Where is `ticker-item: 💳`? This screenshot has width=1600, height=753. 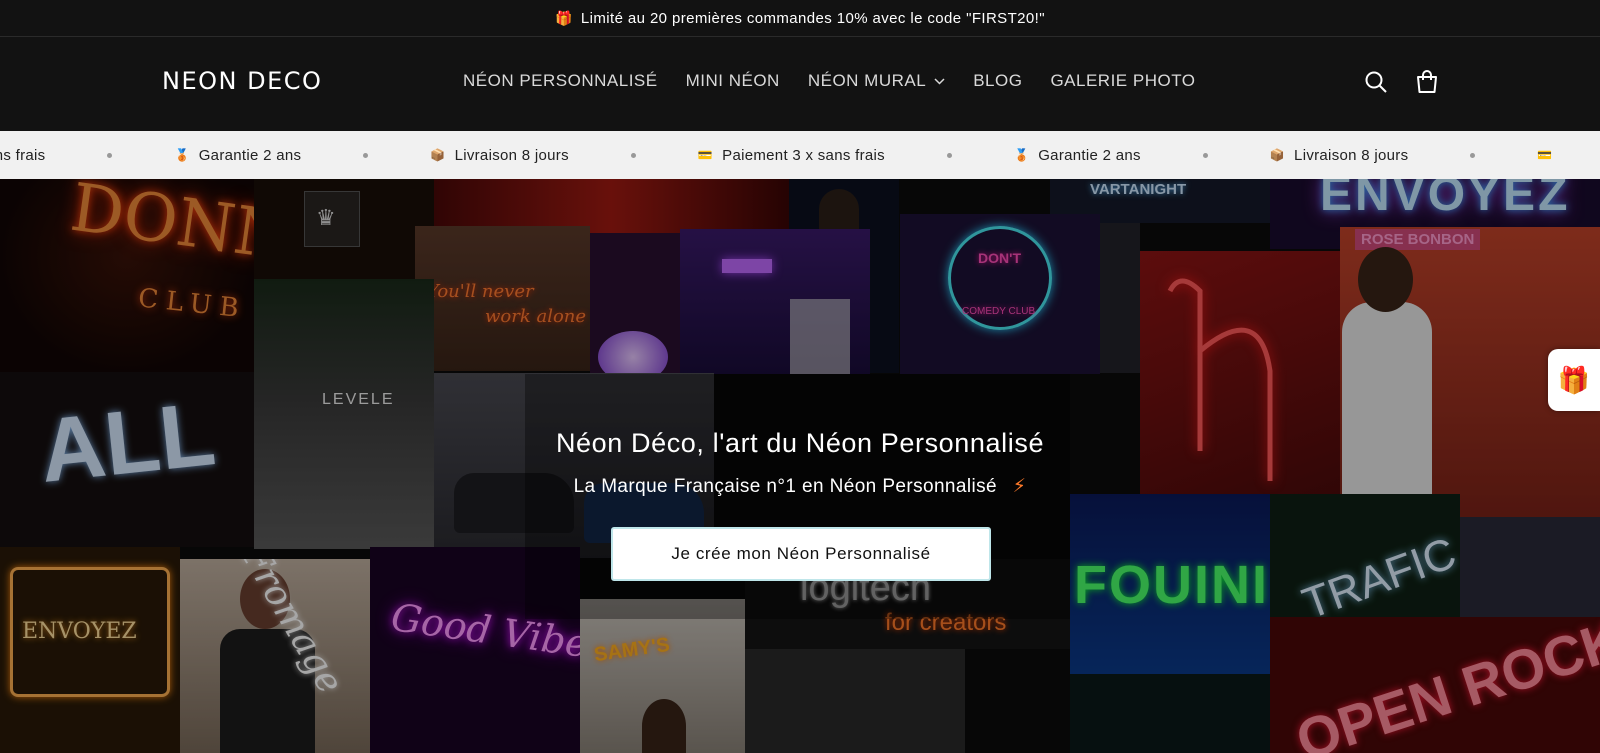 ticker-item: 💳 is located at coordinates (1549, 155).